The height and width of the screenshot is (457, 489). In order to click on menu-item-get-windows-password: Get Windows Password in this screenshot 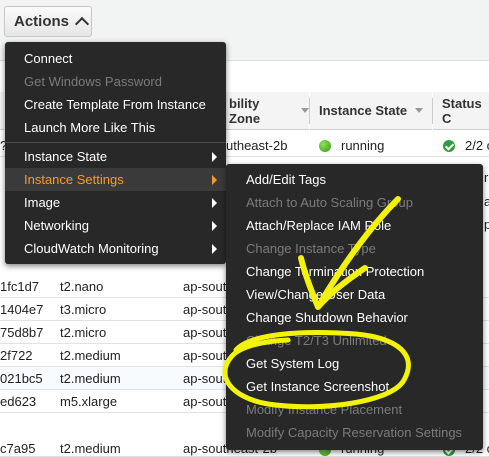, I will do `click(115, 81)`.